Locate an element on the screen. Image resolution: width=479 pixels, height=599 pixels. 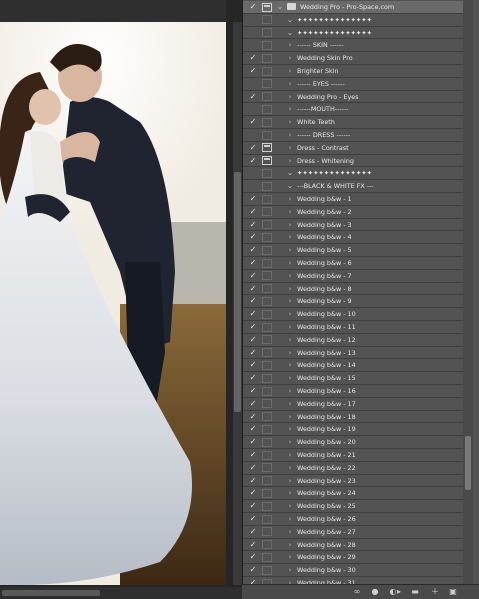
link-icon: ∞ is located at coordinates (357, 592).